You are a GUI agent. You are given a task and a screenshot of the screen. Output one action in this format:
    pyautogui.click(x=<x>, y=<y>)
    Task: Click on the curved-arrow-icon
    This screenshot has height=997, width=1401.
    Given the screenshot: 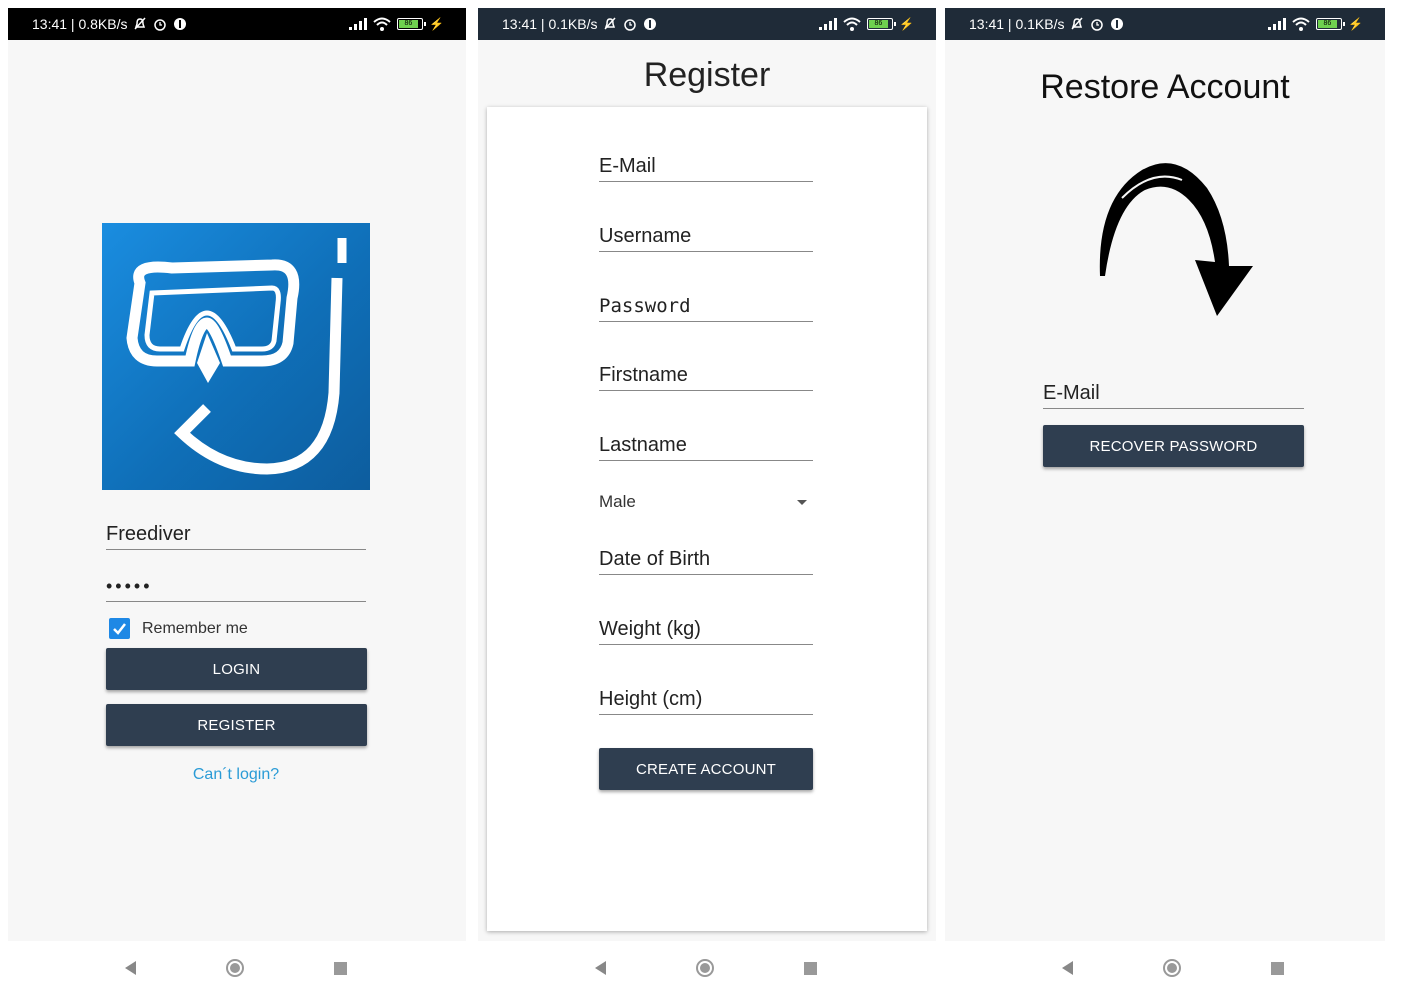 What is the action you would take?
    pyautogui.click(x=1176, y=239)
    